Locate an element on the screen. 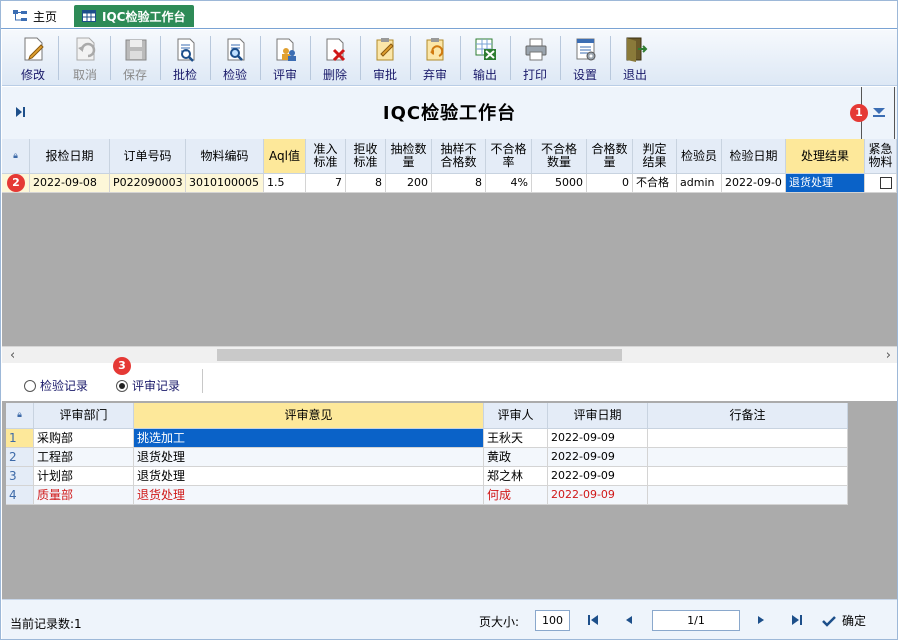 The image size is (898, 640). header-order-no: 订单号码 is located at coordinates (148, 156).